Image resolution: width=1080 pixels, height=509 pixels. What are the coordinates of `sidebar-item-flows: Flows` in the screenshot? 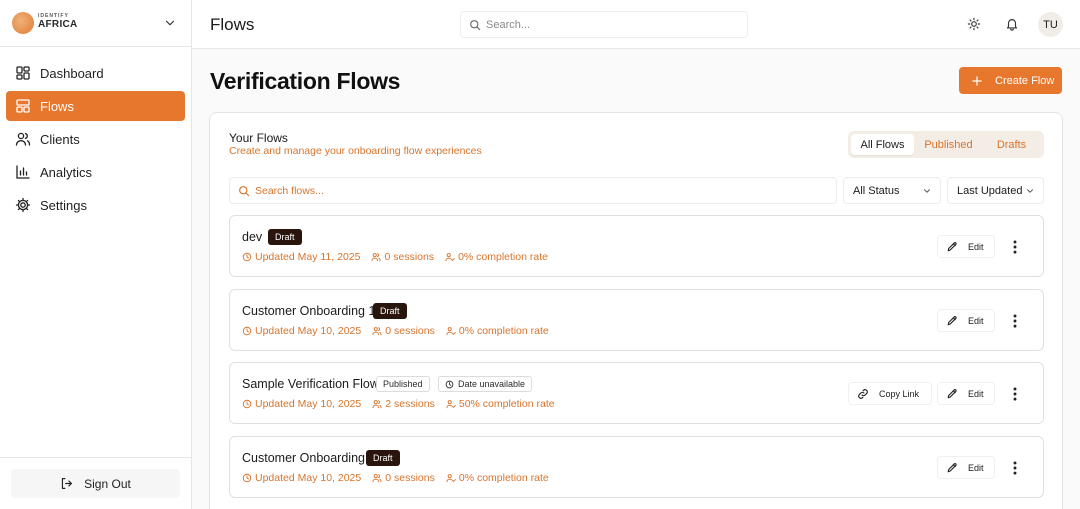 It's located at (95, 106).